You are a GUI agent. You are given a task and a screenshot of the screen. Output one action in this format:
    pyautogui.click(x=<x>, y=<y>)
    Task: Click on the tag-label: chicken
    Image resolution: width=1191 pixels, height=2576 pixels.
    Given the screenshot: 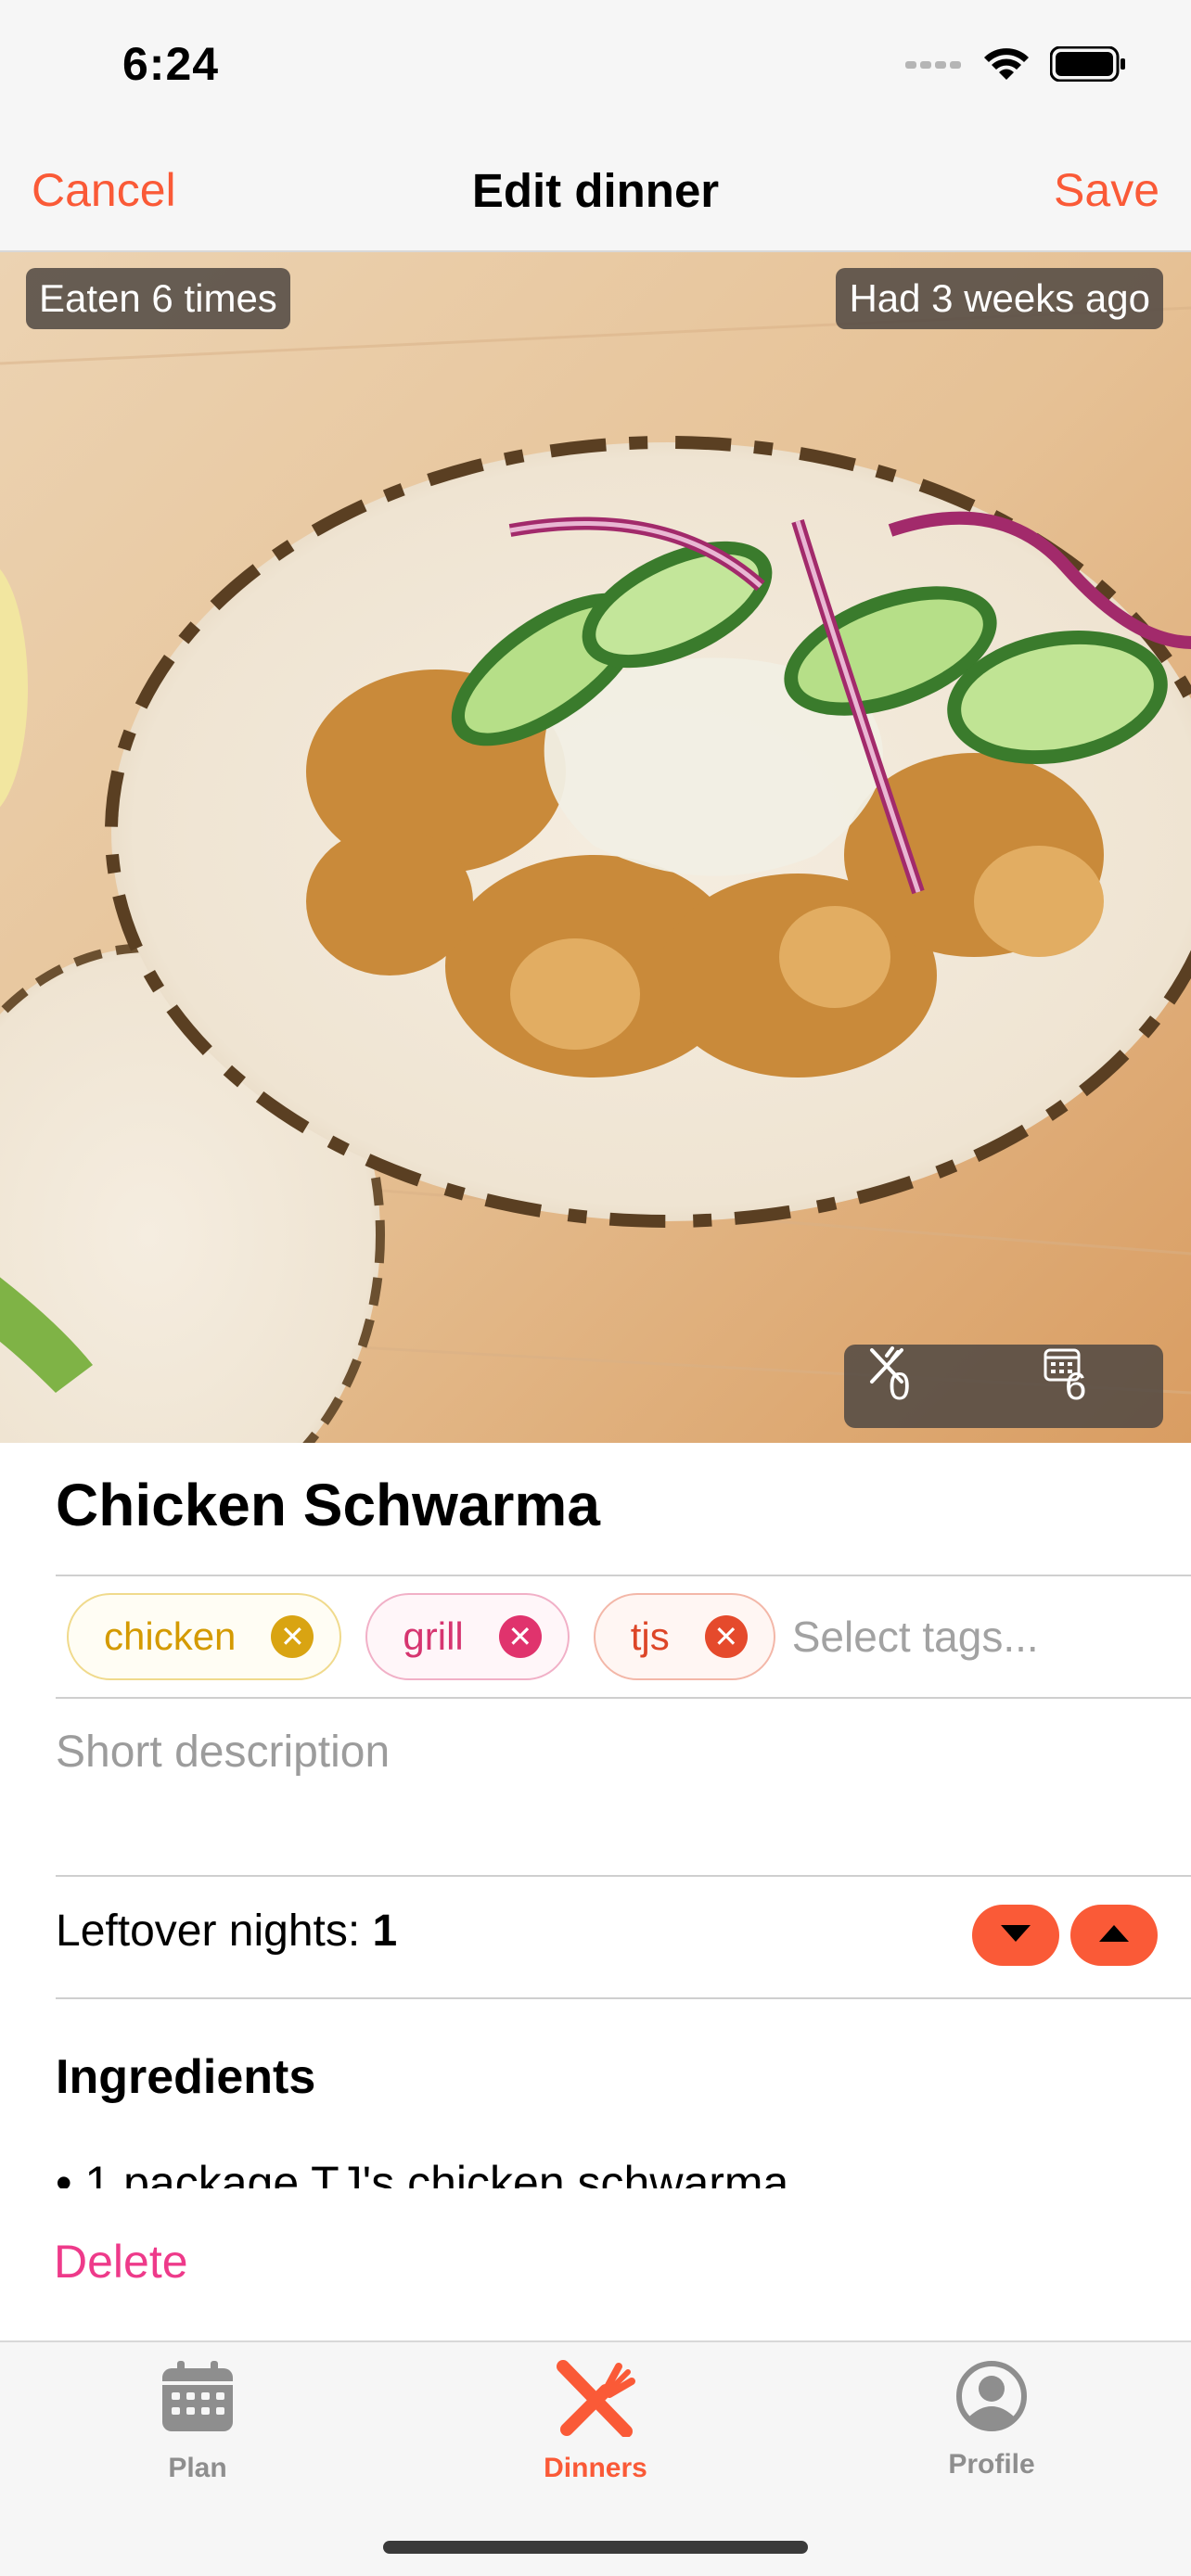 What is the action you would take?
    pyautogui.click(x=170, y=1636)
    